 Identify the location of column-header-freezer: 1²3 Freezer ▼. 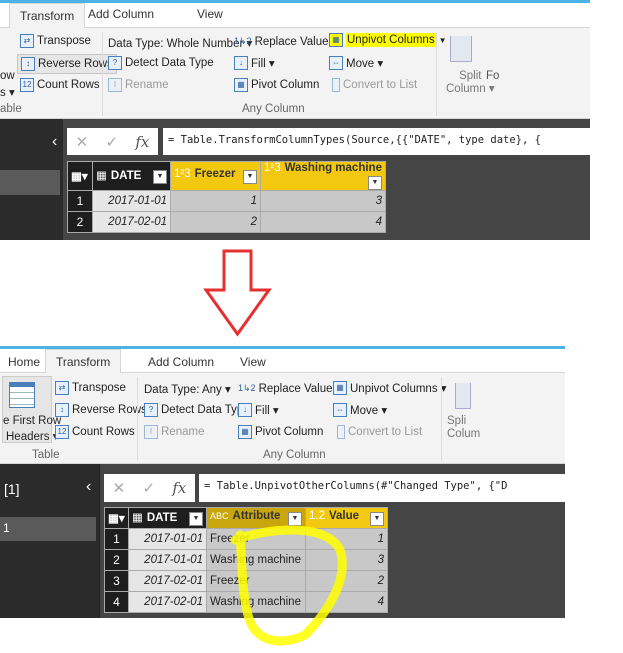
(215, 176).